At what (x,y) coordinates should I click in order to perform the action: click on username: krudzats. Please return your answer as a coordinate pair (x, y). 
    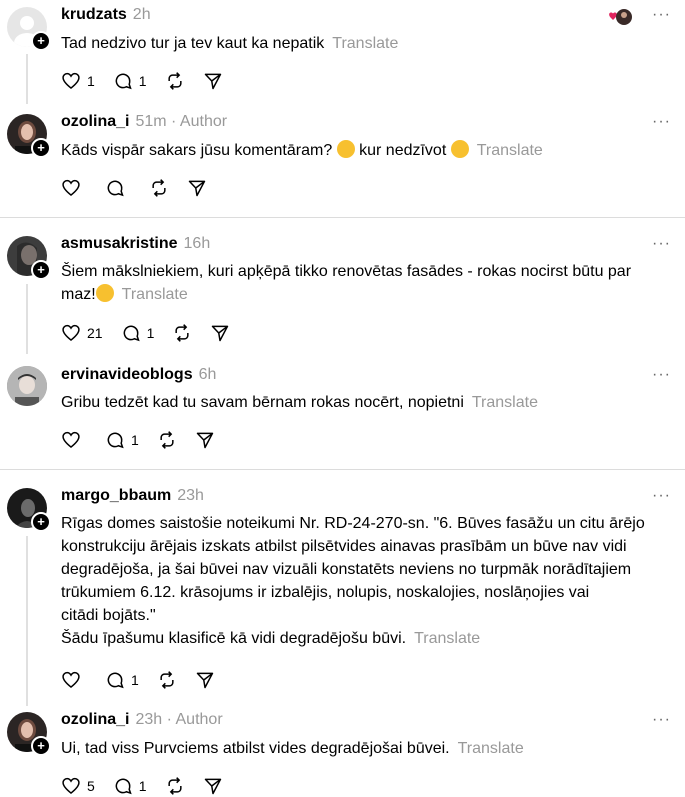
    Looking at the image, I should click on (94, 14).